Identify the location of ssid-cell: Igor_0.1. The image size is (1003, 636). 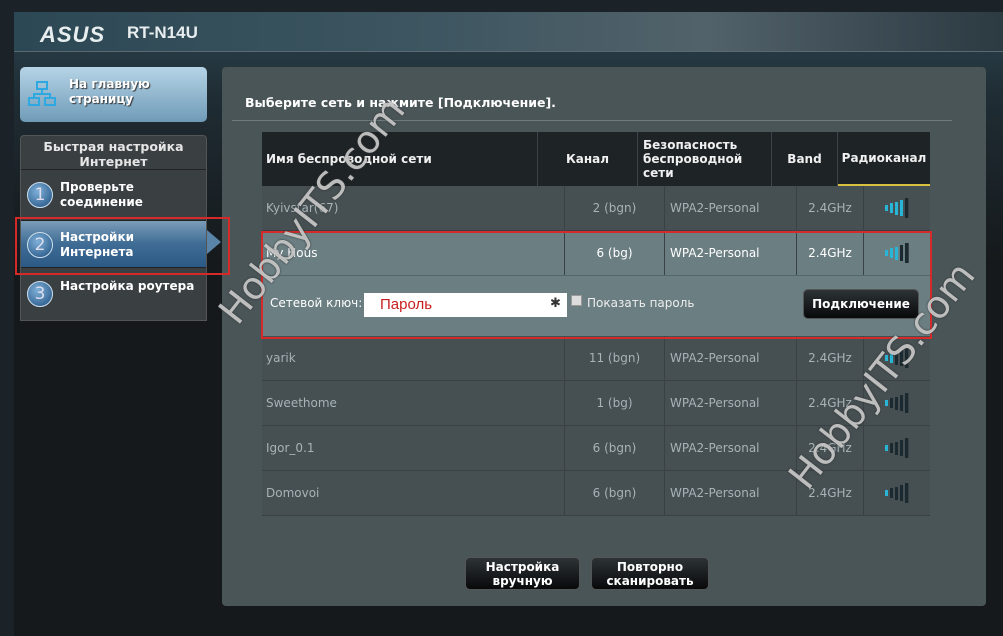
(413, 448).